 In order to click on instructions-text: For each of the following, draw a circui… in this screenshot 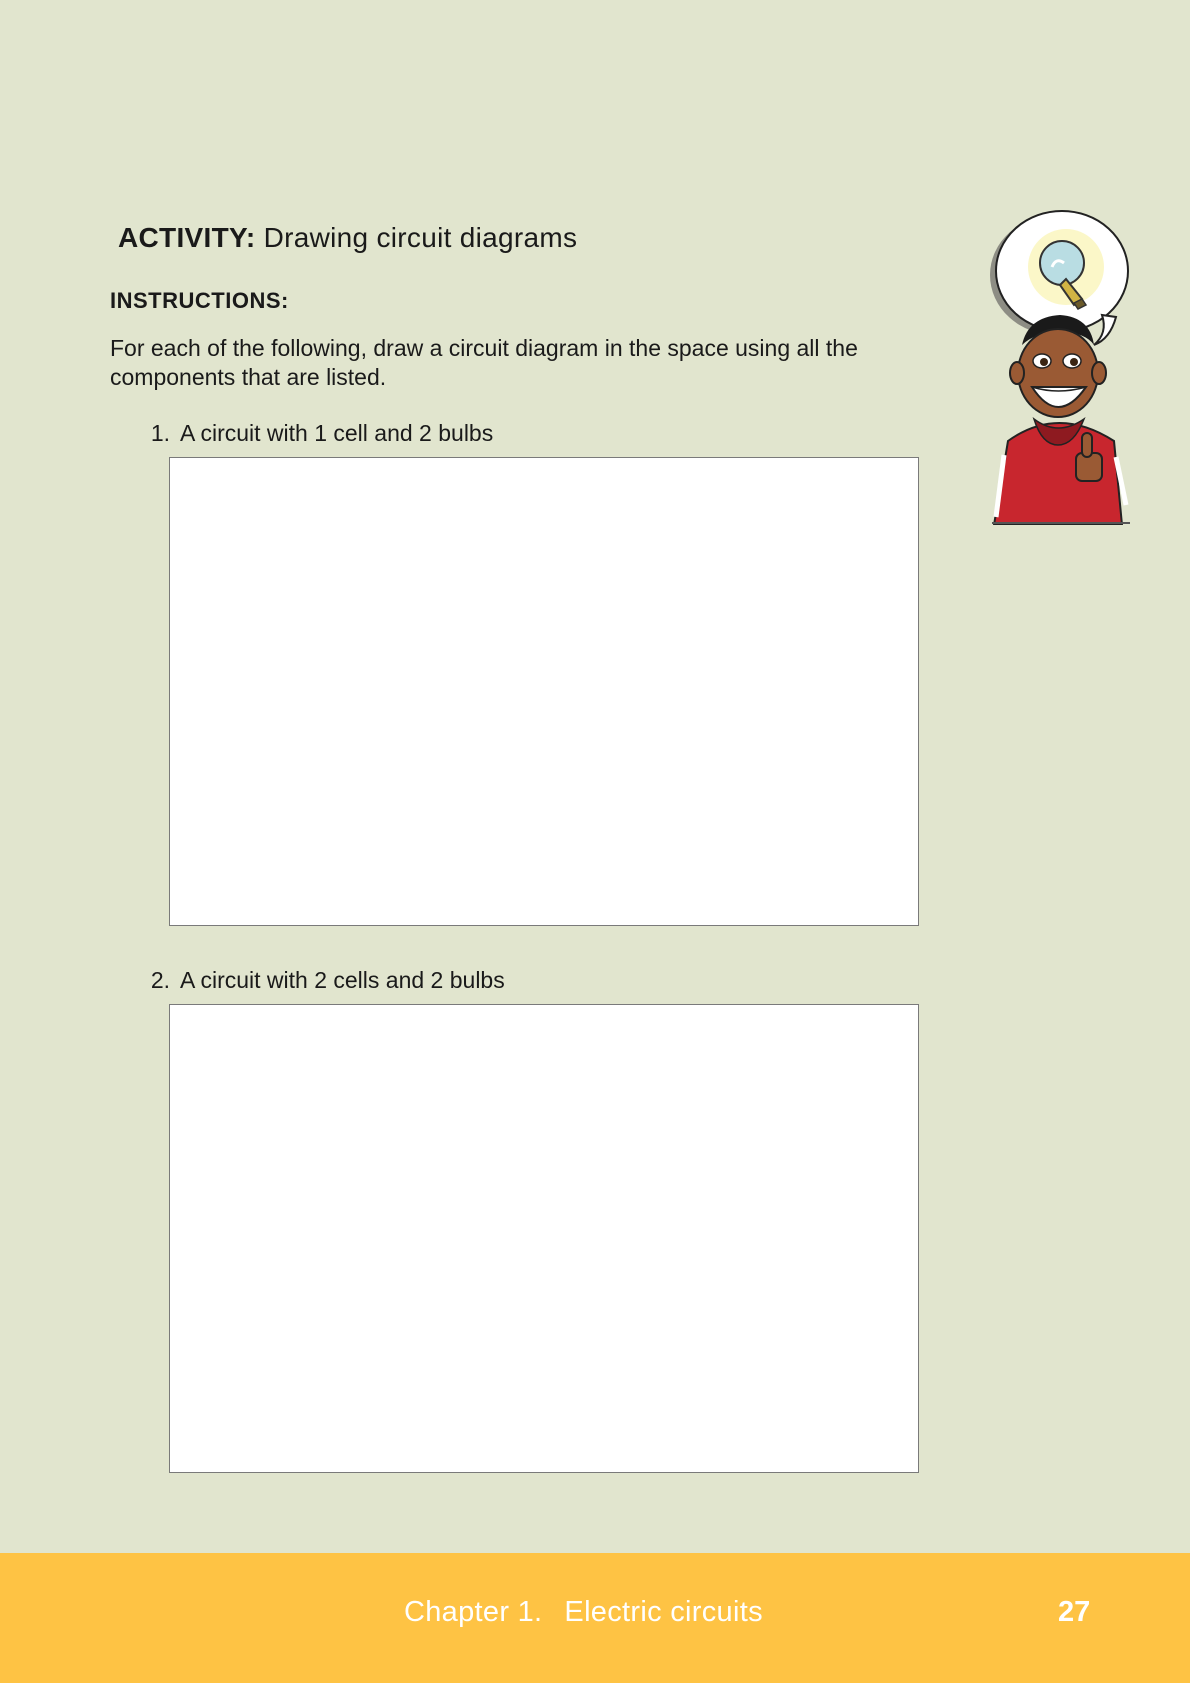, I will do `click(484, 362)`.